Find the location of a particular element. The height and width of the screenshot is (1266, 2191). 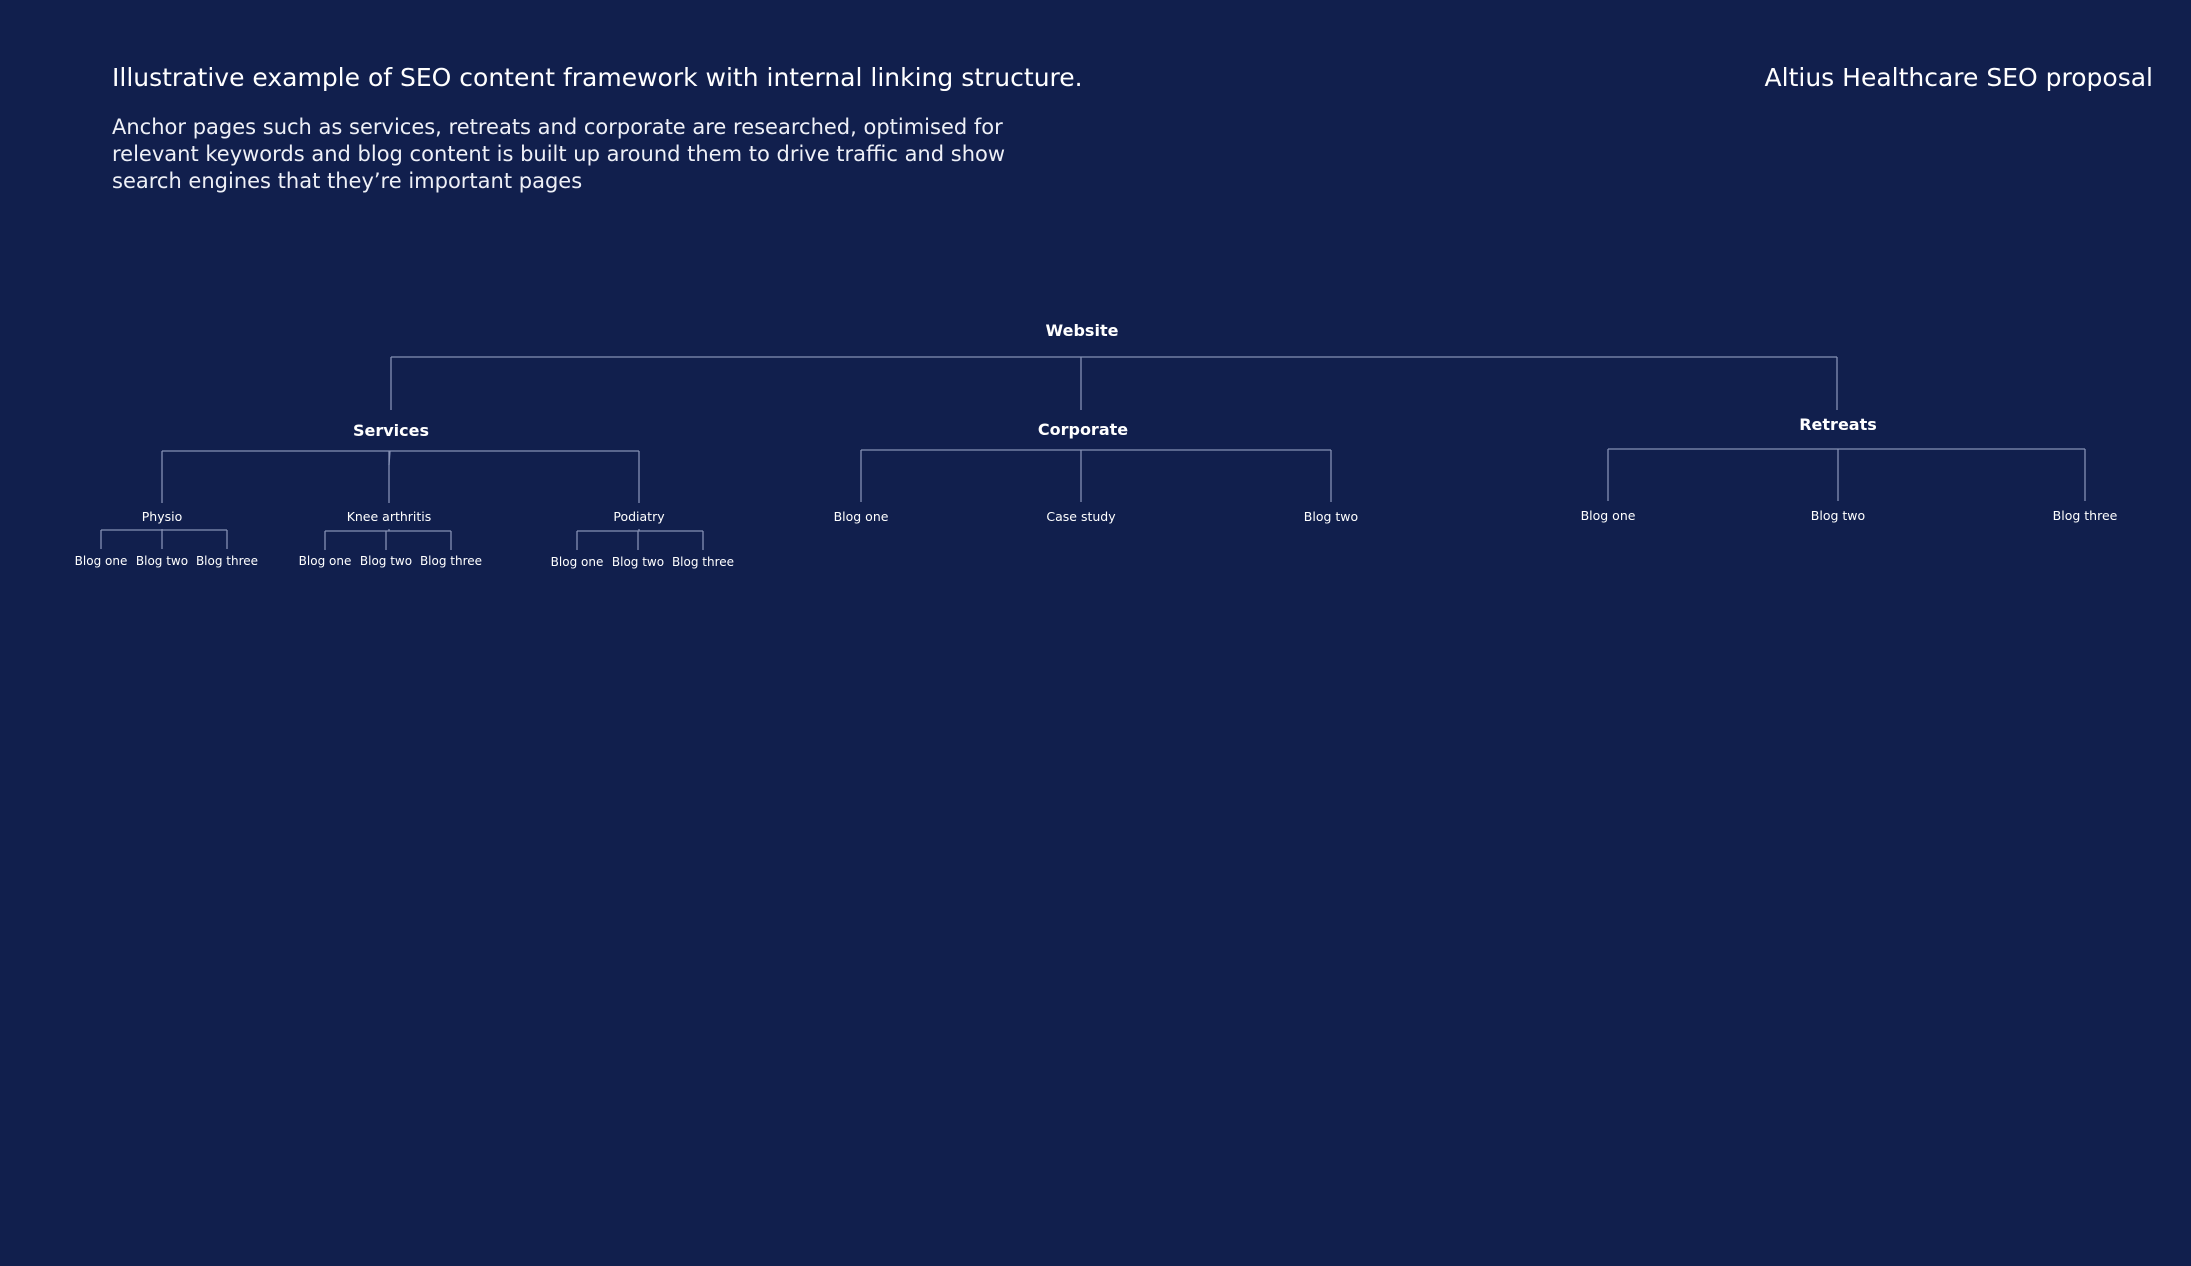

node-services: Services is located at coordinates (391, 430).